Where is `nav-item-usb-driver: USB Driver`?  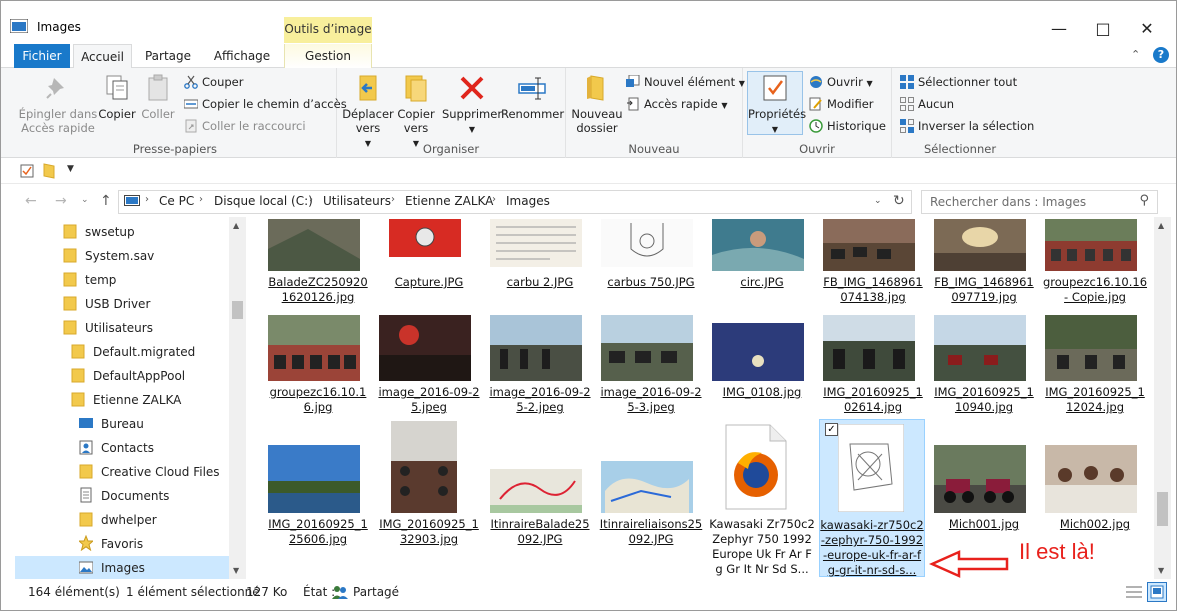
nav-item-usb-driver: USB Driver is located at coordinates (106, 304).